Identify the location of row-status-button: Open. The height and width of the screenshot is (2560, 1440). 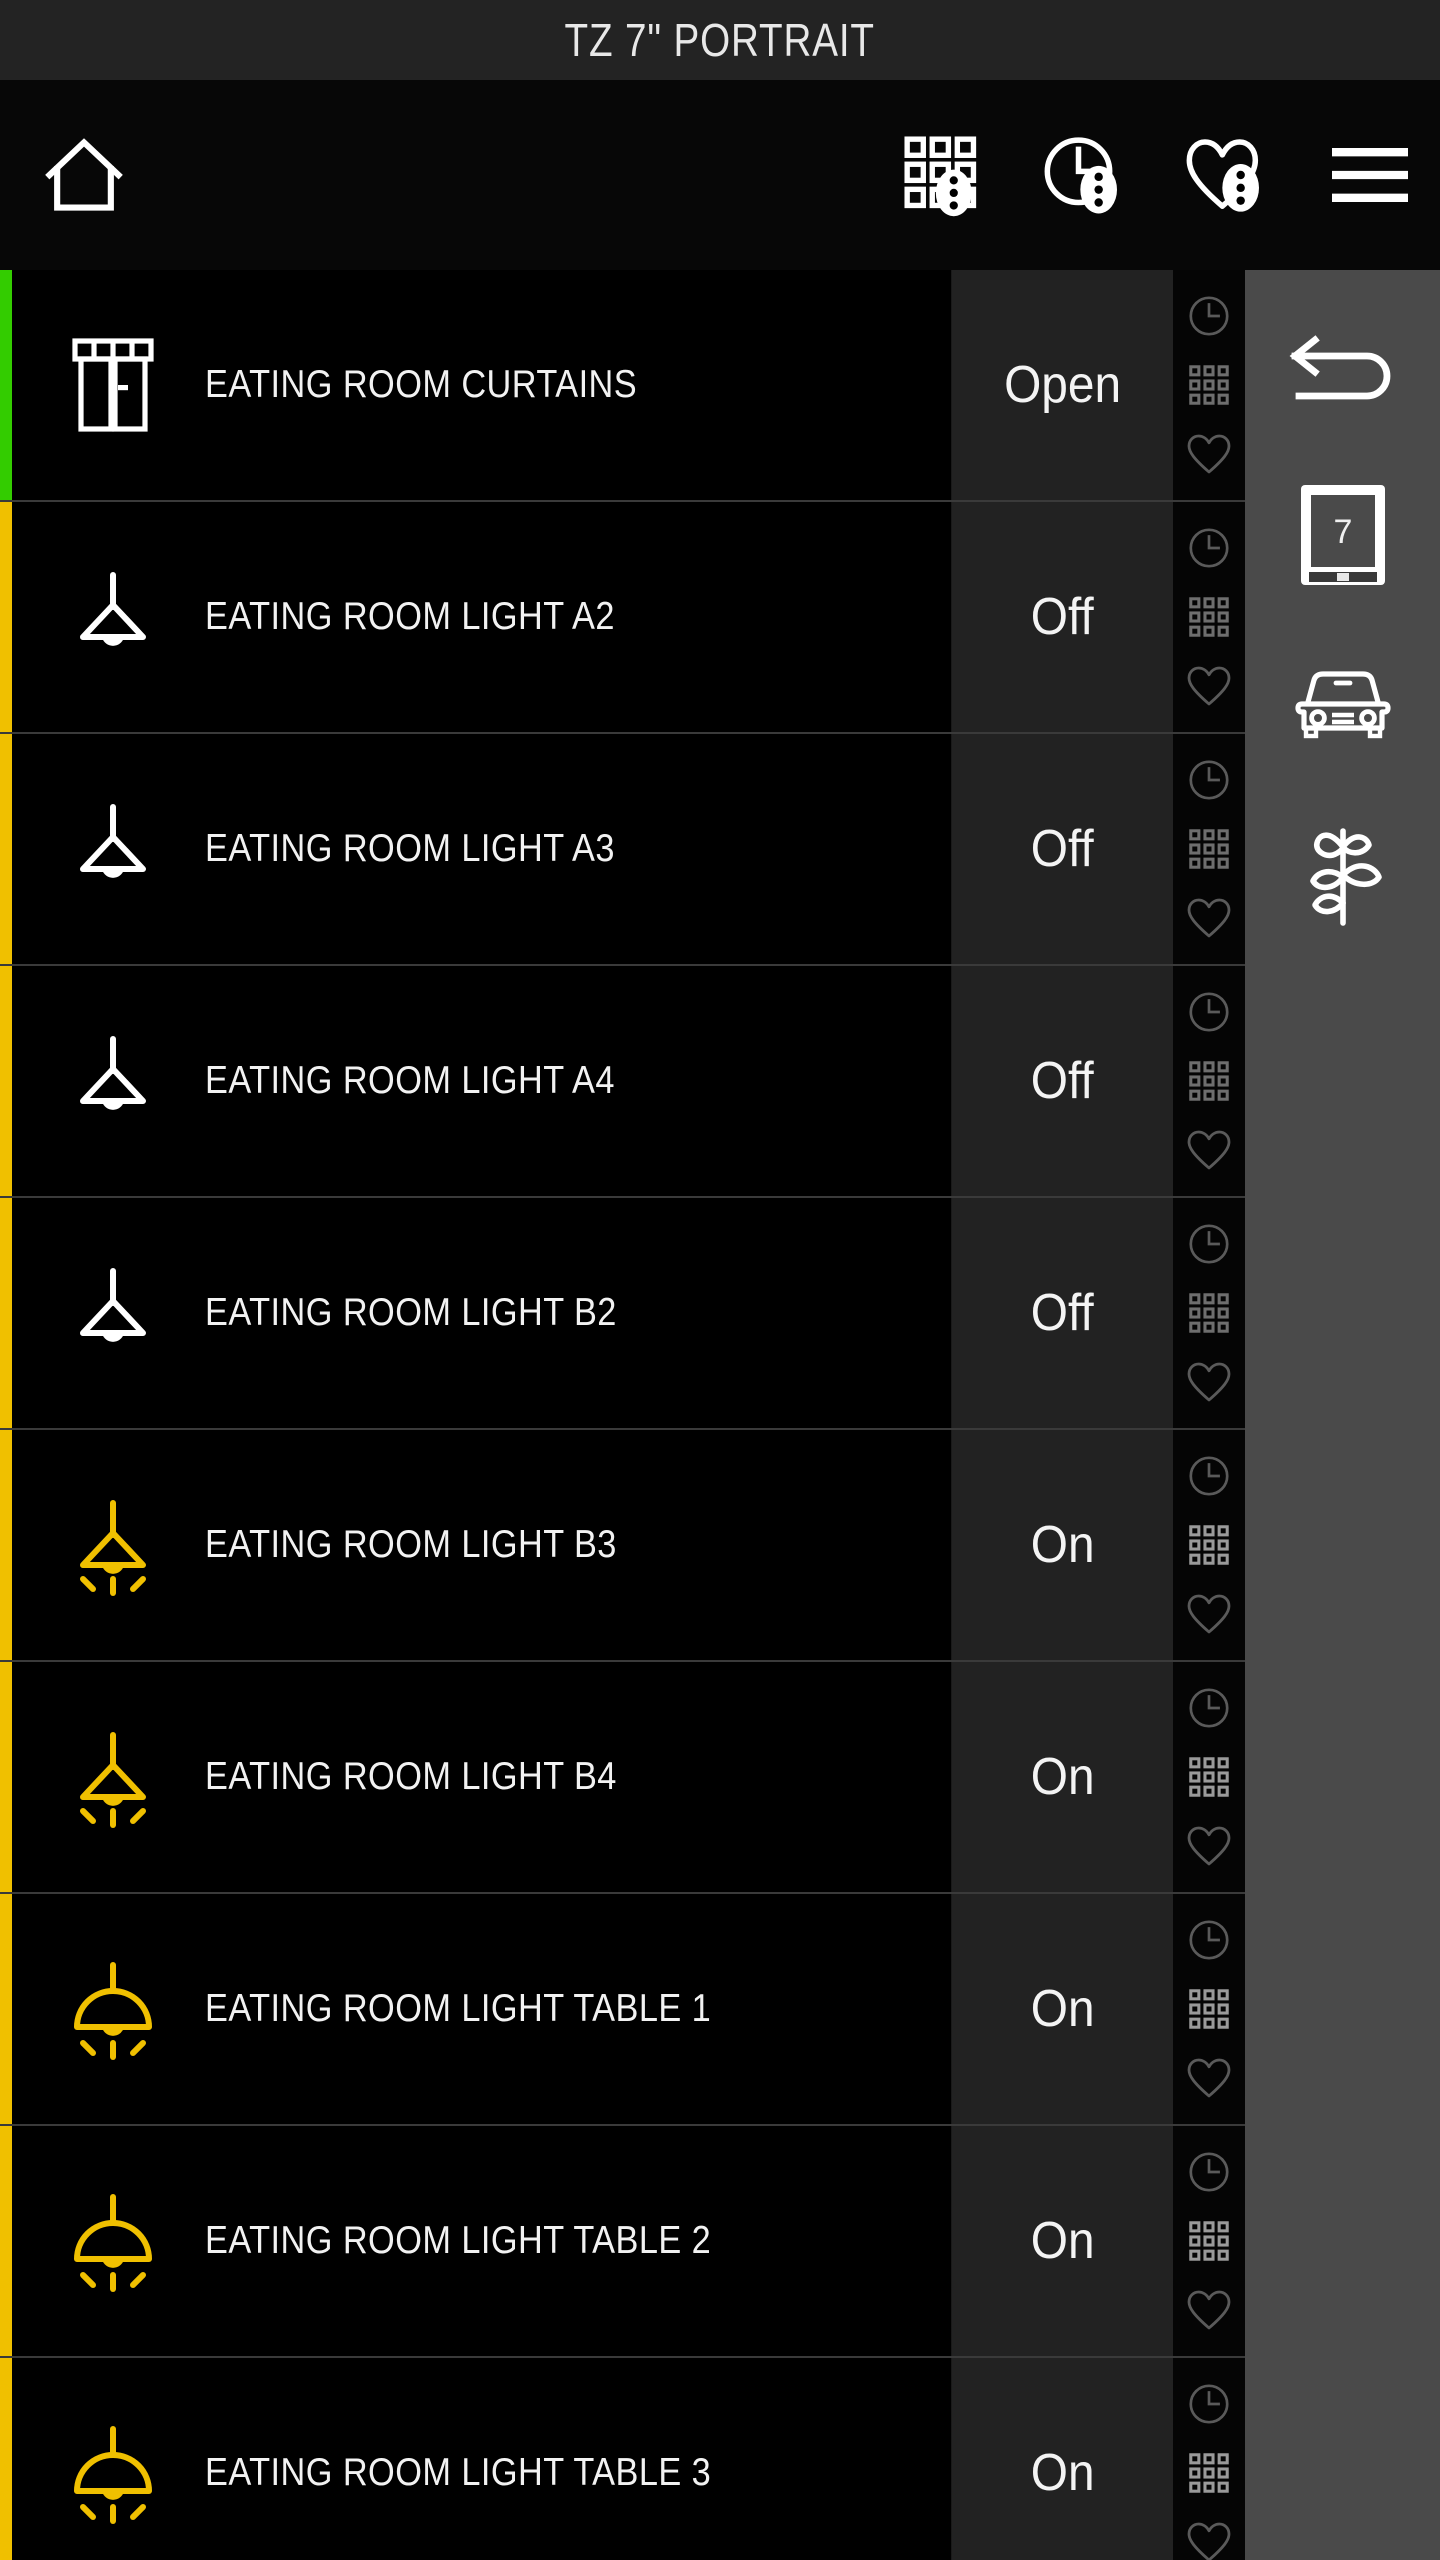
(1062, 385).